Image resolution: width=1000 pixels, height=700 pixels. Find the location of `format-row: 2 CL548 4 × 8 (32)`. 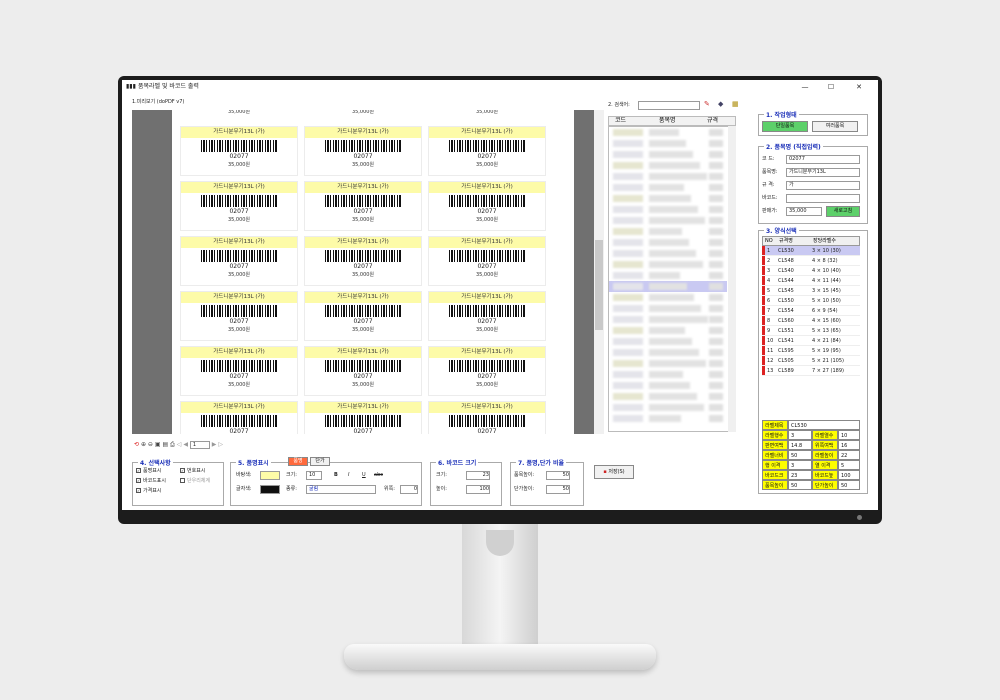

format-row: 2 CL548 4 × 8 (32) is located at coordinates (811, 261).